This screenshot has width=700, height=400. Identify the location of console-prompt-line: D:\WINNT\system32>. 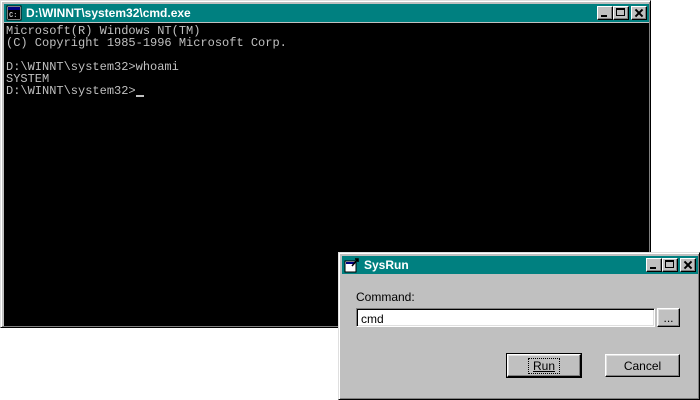
(326, 91).